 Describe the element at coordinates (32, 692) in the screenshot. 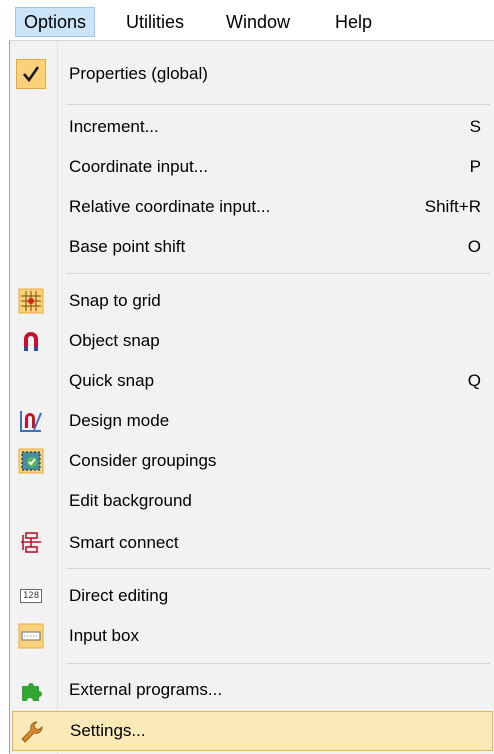

I see `puzzle-icon` at that location.